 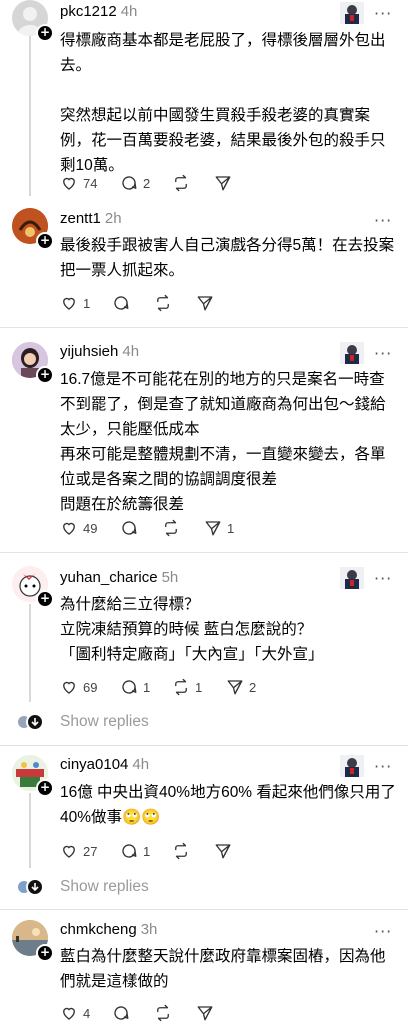 I want to click on share-button: 2, so click(x=241, y=687).